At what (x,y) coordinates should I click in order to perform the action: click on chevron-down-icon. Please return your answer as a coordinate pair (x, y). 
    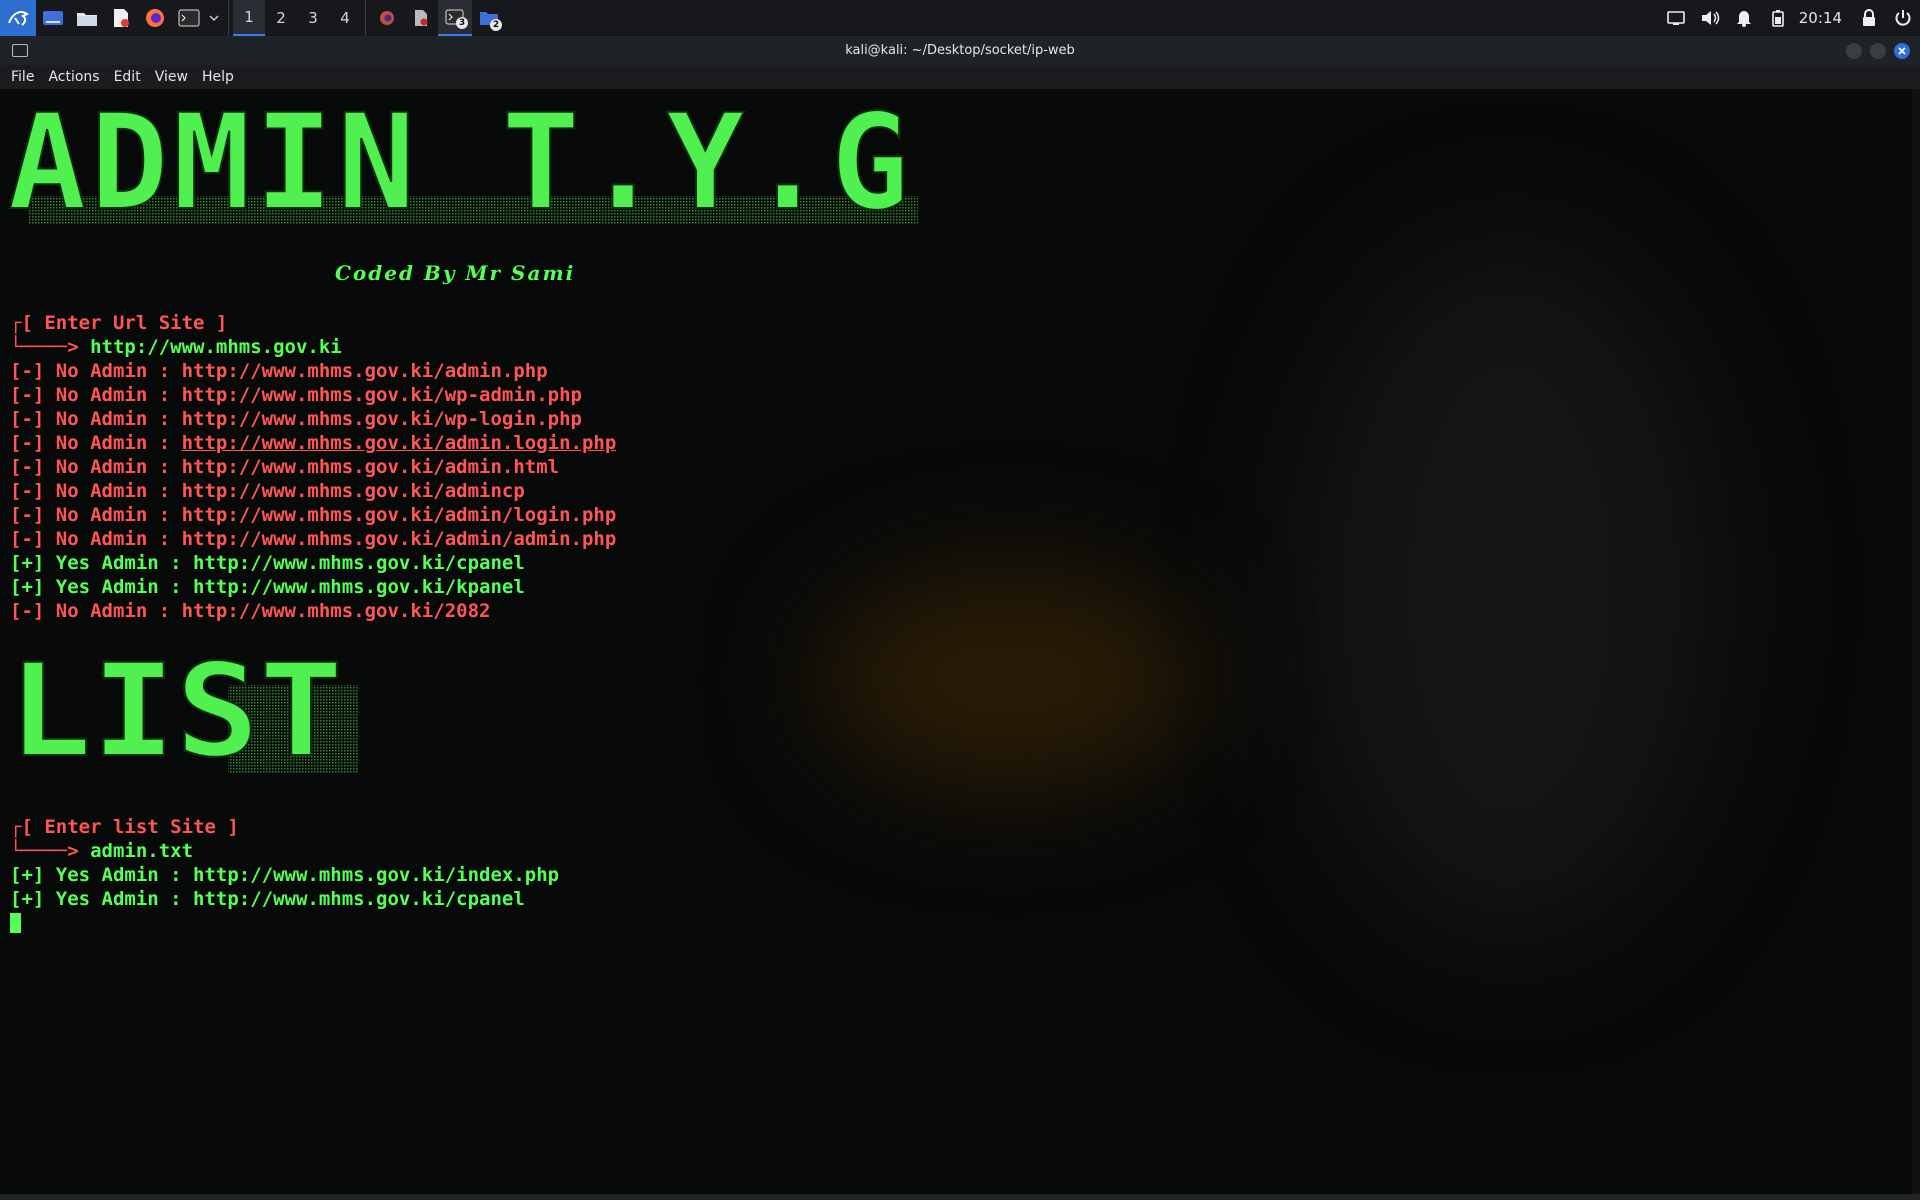
    Looking at the image, I should click on (214, 18).